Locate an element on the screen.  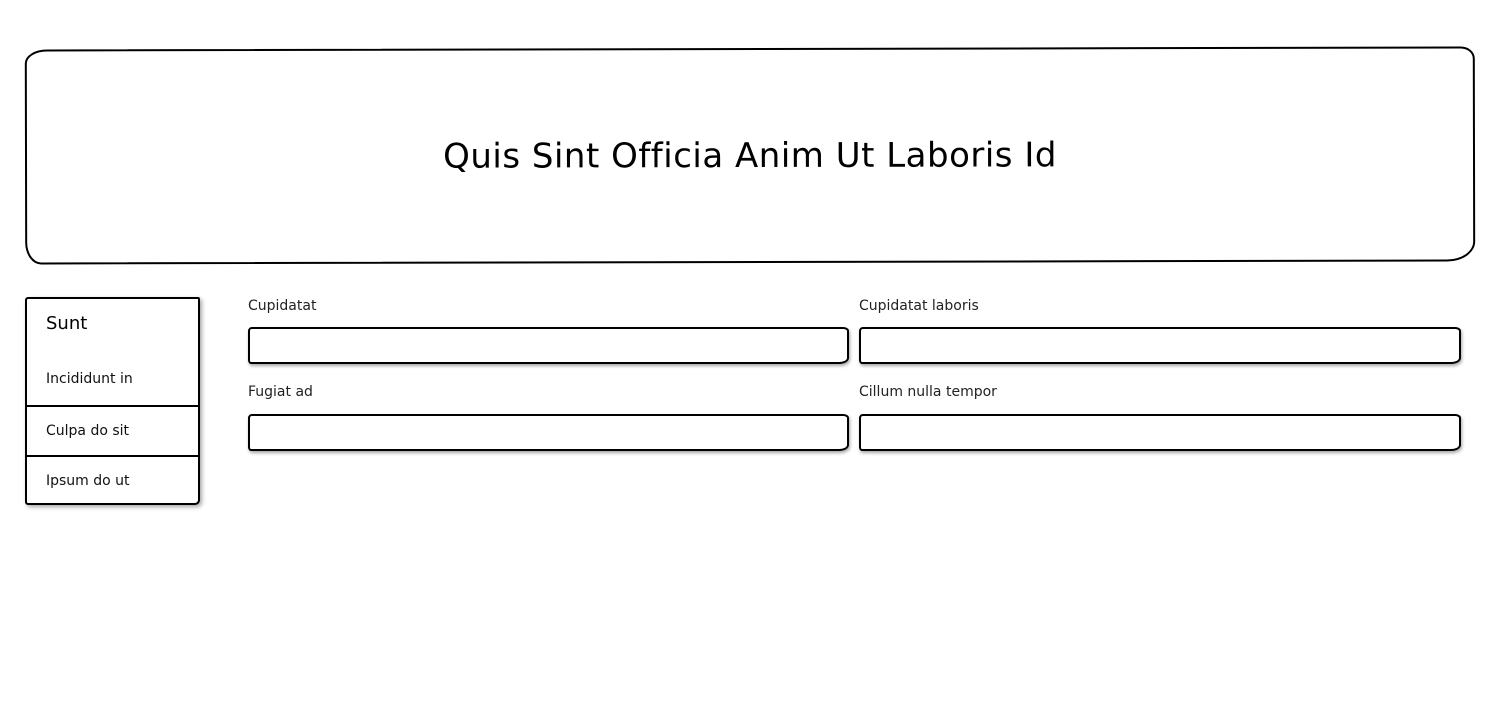
sidebar-item-ipsum-do-ut: Ipsum do ut is located at coordinates (112, 480).